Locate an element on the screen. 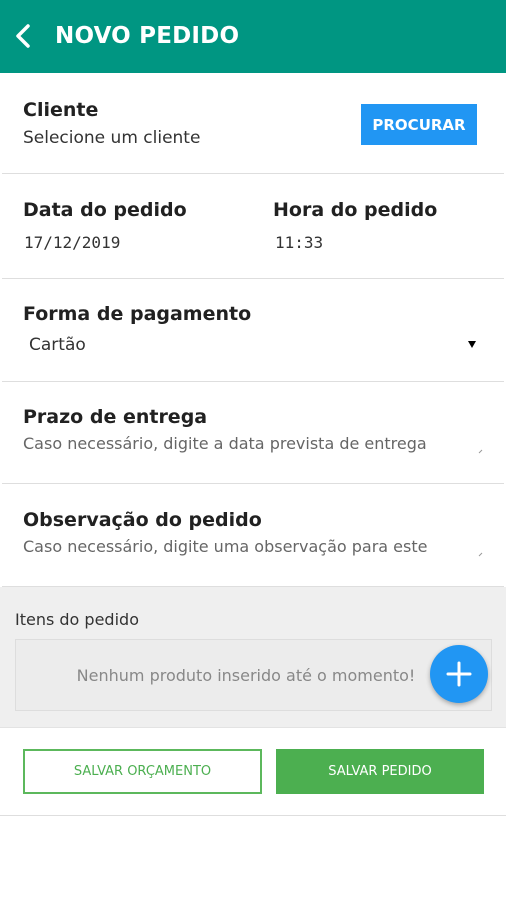  dropdown-arrow-icon is located at coordinates (472, 344).